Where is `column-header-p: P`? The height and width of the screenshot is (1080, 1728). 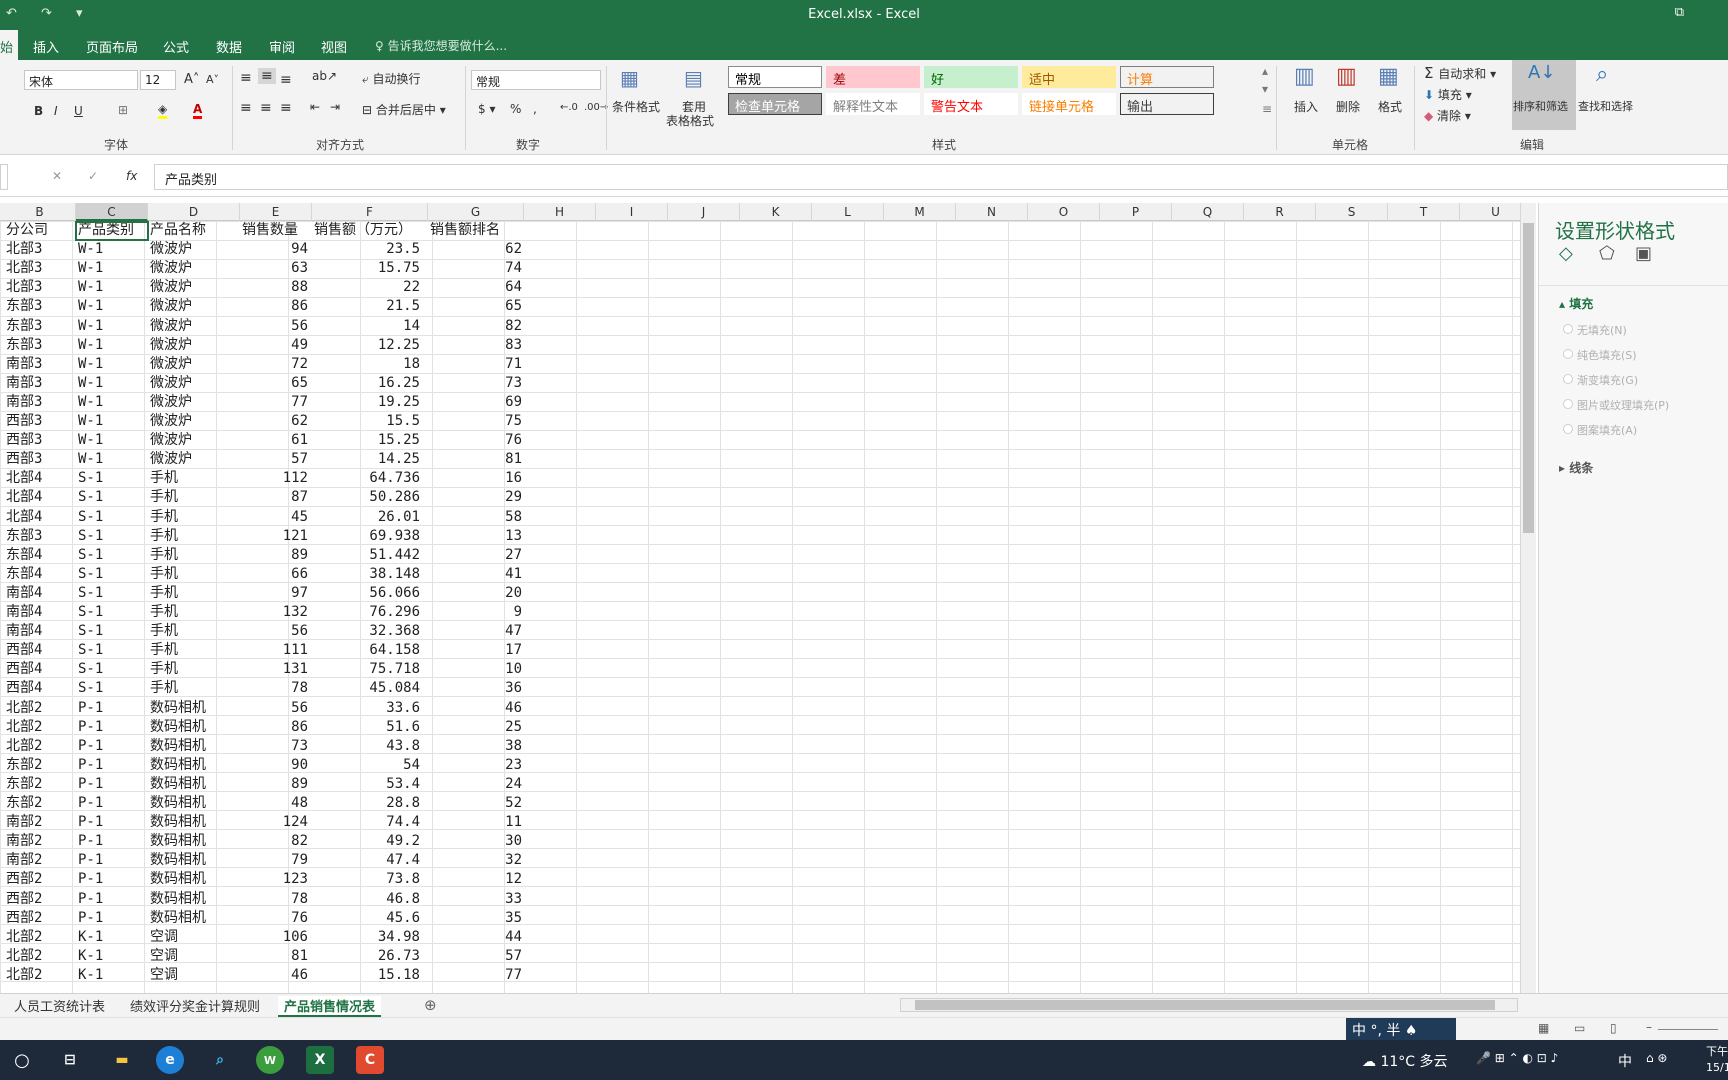 column-header-p: P is located at coordinates (1136, 212).